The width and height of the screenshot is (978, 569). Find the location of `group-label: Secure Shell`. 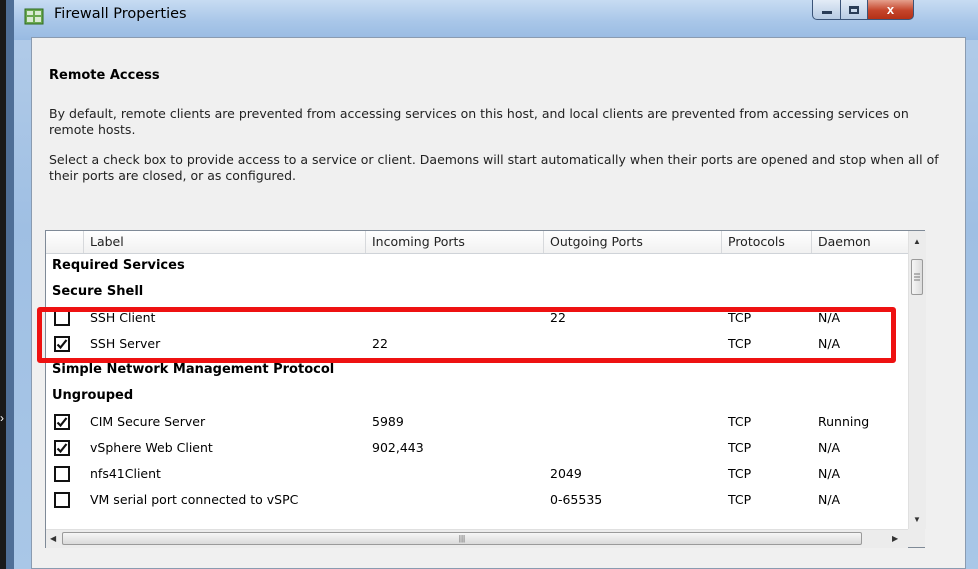

group-label: Secure Shell is located at coordinates (98, 291).